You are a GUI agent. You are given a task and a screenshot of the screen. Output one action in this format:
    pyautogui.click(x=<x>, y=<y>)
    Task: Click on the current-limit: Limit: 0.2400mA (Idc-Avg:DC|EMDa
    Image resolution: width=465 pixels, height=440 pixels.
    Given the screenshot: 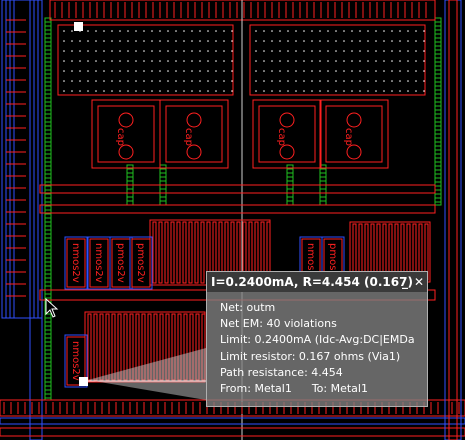 What is the action you would take?
    pyautogui.click(x=317, y=340)
    